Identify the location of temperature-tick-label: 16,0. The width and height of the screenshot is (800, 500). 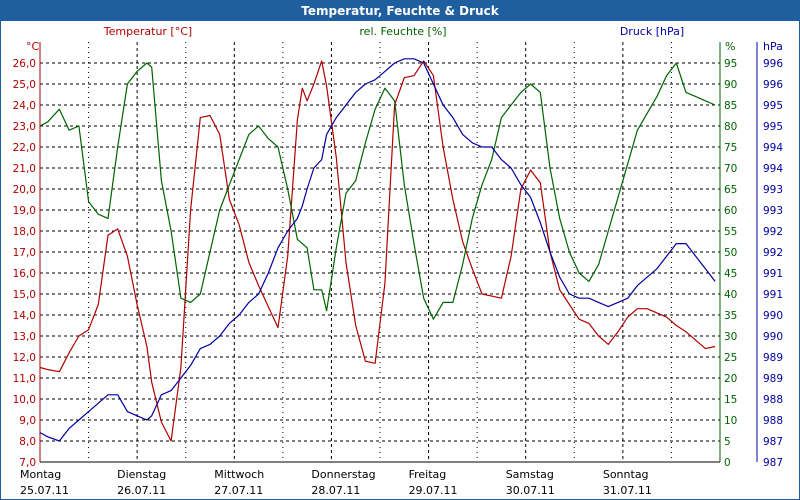
(24, 274).